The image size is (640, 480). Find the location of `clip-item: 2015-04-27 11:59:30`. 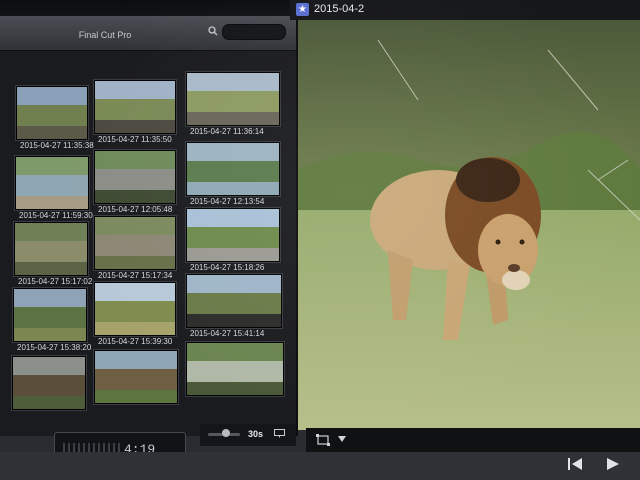

clip-item: 2015-04-27 11:59:30 is located at coordinates (54, 189).